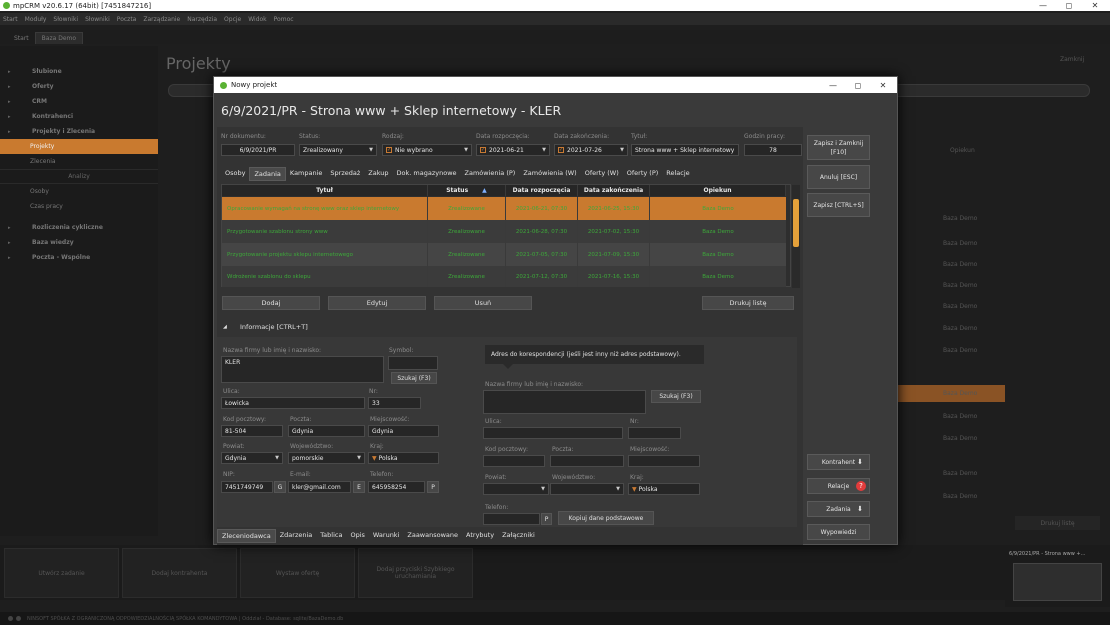 The width and height of the screenshot is (1110, 625). Describe the element at coordinates (542, 190) in the screenshot. I see `column-header-start-date: Data rozpoczęcia` at that location.